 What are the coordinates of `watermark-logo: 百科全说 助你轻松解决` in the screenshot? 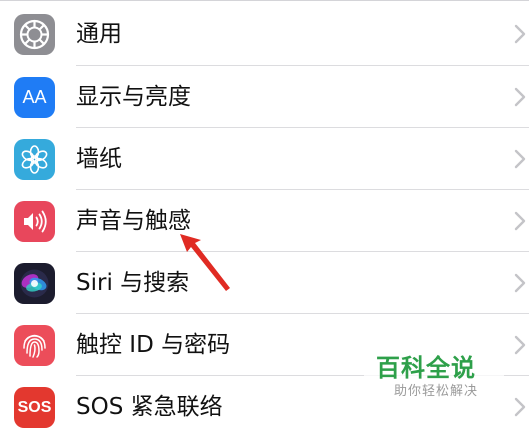 It's located at (434, 378).